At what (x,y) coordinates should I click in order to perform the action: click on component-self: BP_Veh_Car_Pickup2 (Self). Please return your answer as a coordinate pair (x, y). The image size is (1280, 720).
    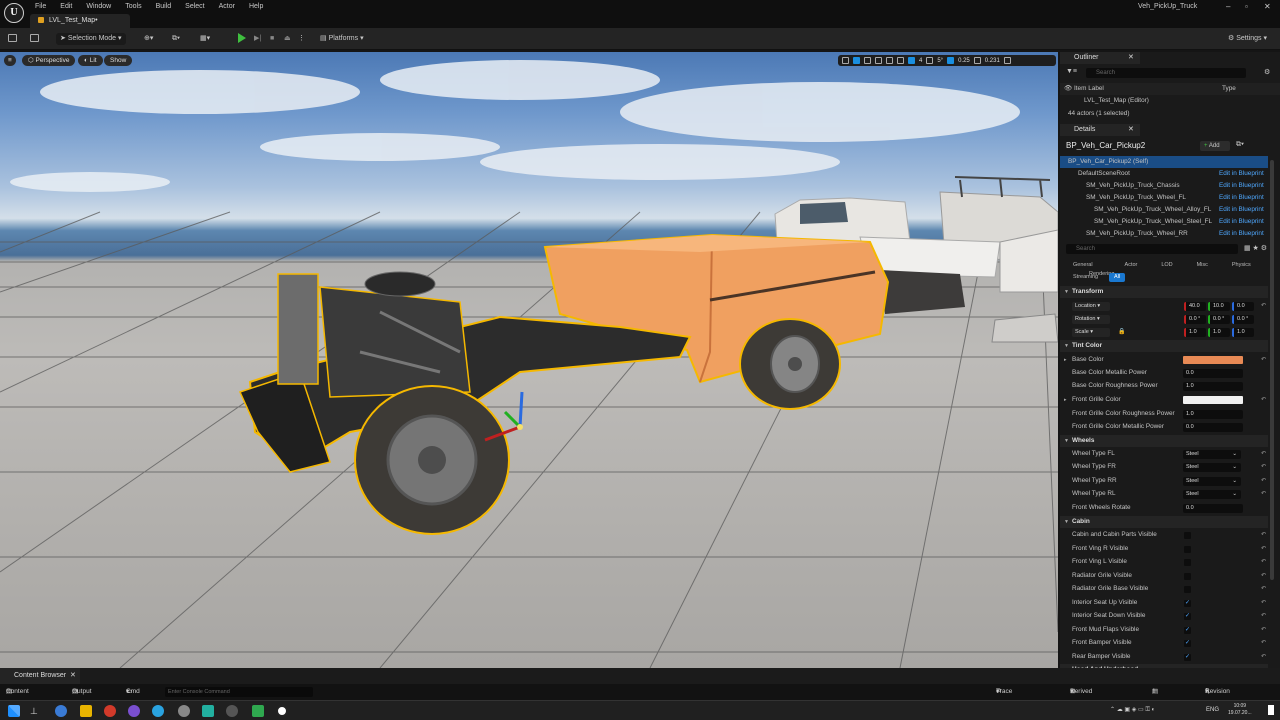
    Looking at the image, I should click on (1164, 162).